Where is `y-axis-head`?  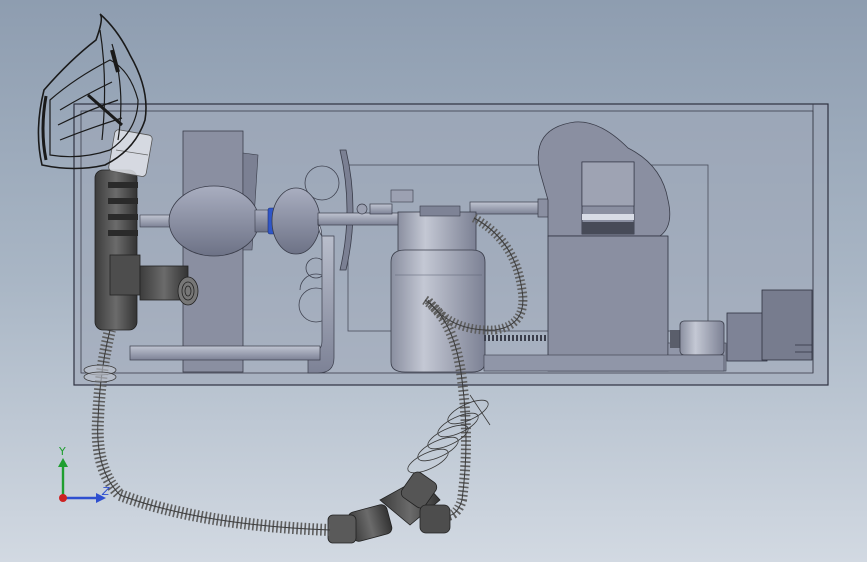 y-axis-head is located at coordinates (63, 462).